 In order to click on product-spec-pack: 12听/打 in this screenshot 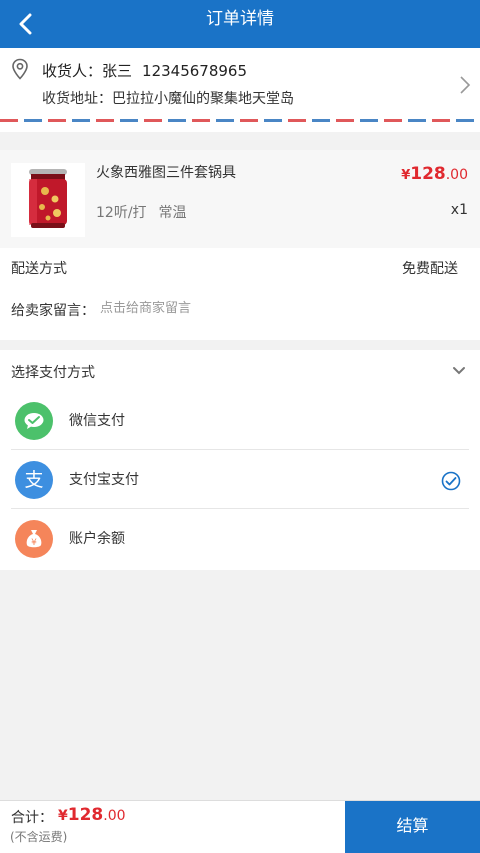, I will do `click(121, 213)`.